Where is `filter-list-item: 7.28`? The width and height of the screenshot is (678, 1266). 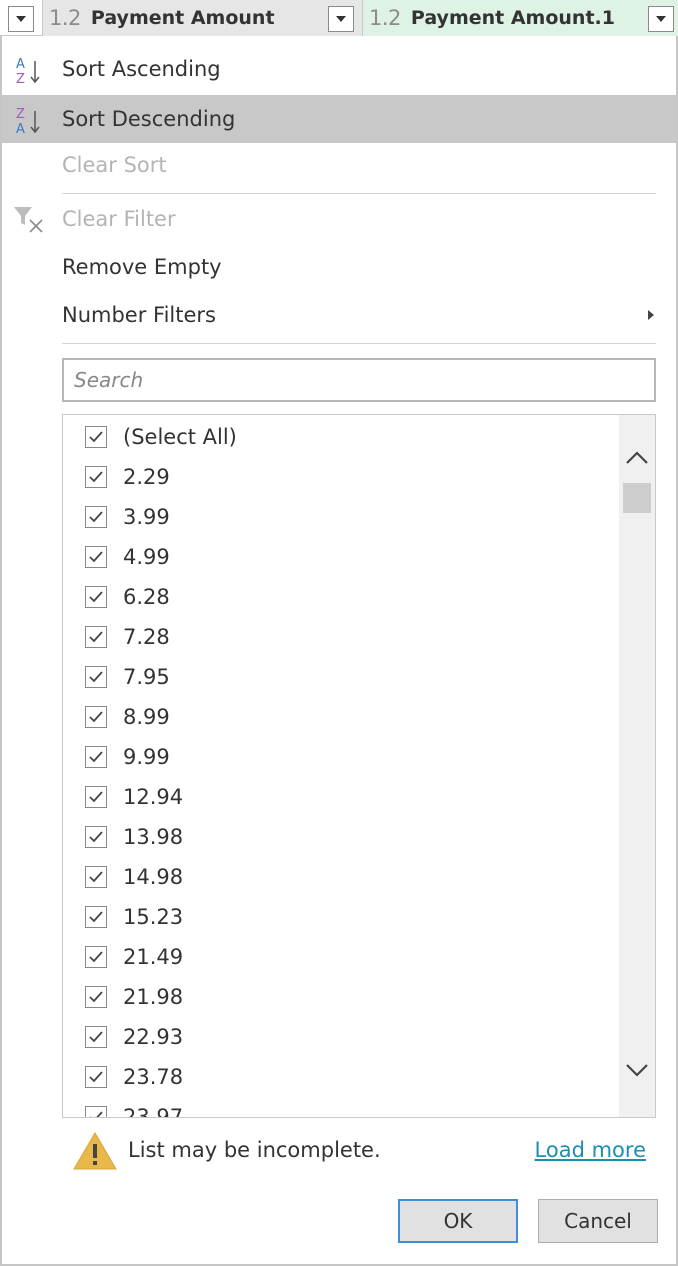
filter-list-item: 7.28 is located at coordinates (341, 637).